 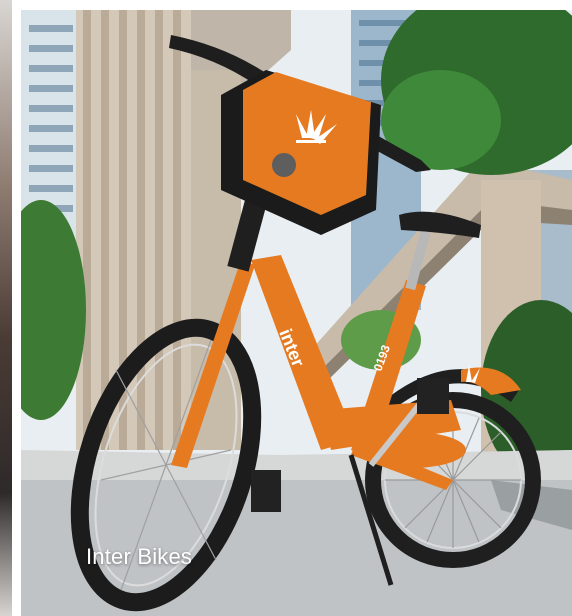 I want to click on adjacent-card-edge, so click(x=6, y=308).